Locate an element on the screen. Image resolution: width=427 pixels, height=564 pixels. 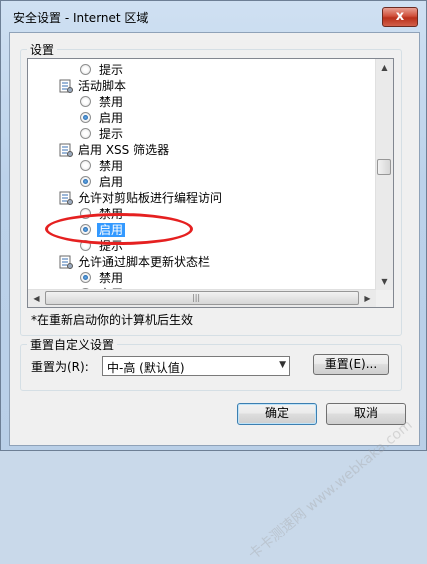
close-button: x is located at coordinates (400, 17).